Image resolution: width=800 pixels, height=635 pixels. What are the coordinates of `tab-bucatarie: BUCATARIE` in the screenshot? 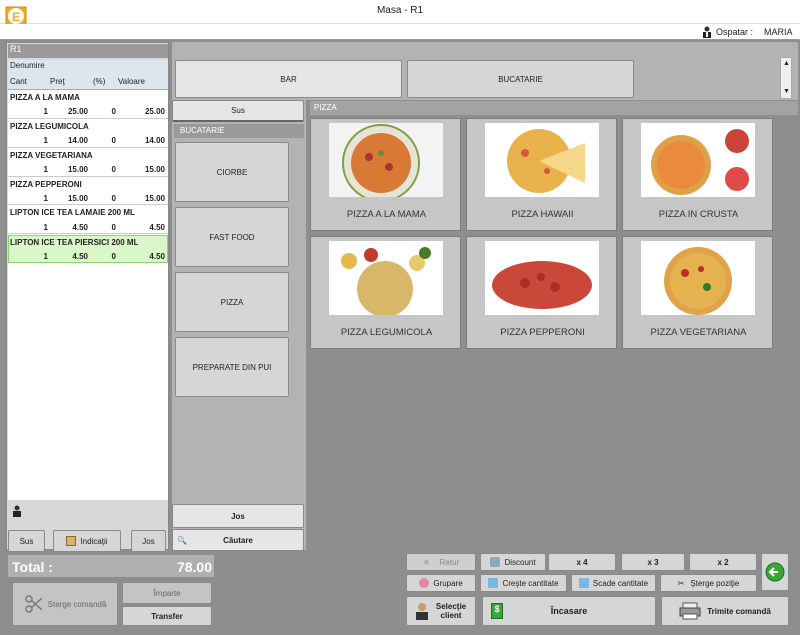 It's located at (520, 79).